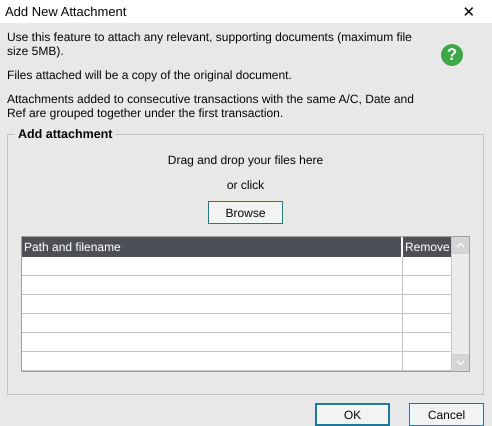 The height and width of the screenshot is (426, 492). Describe the element at coordinates (460, 304) in the screenshot. I see `scrollbar` at that location.